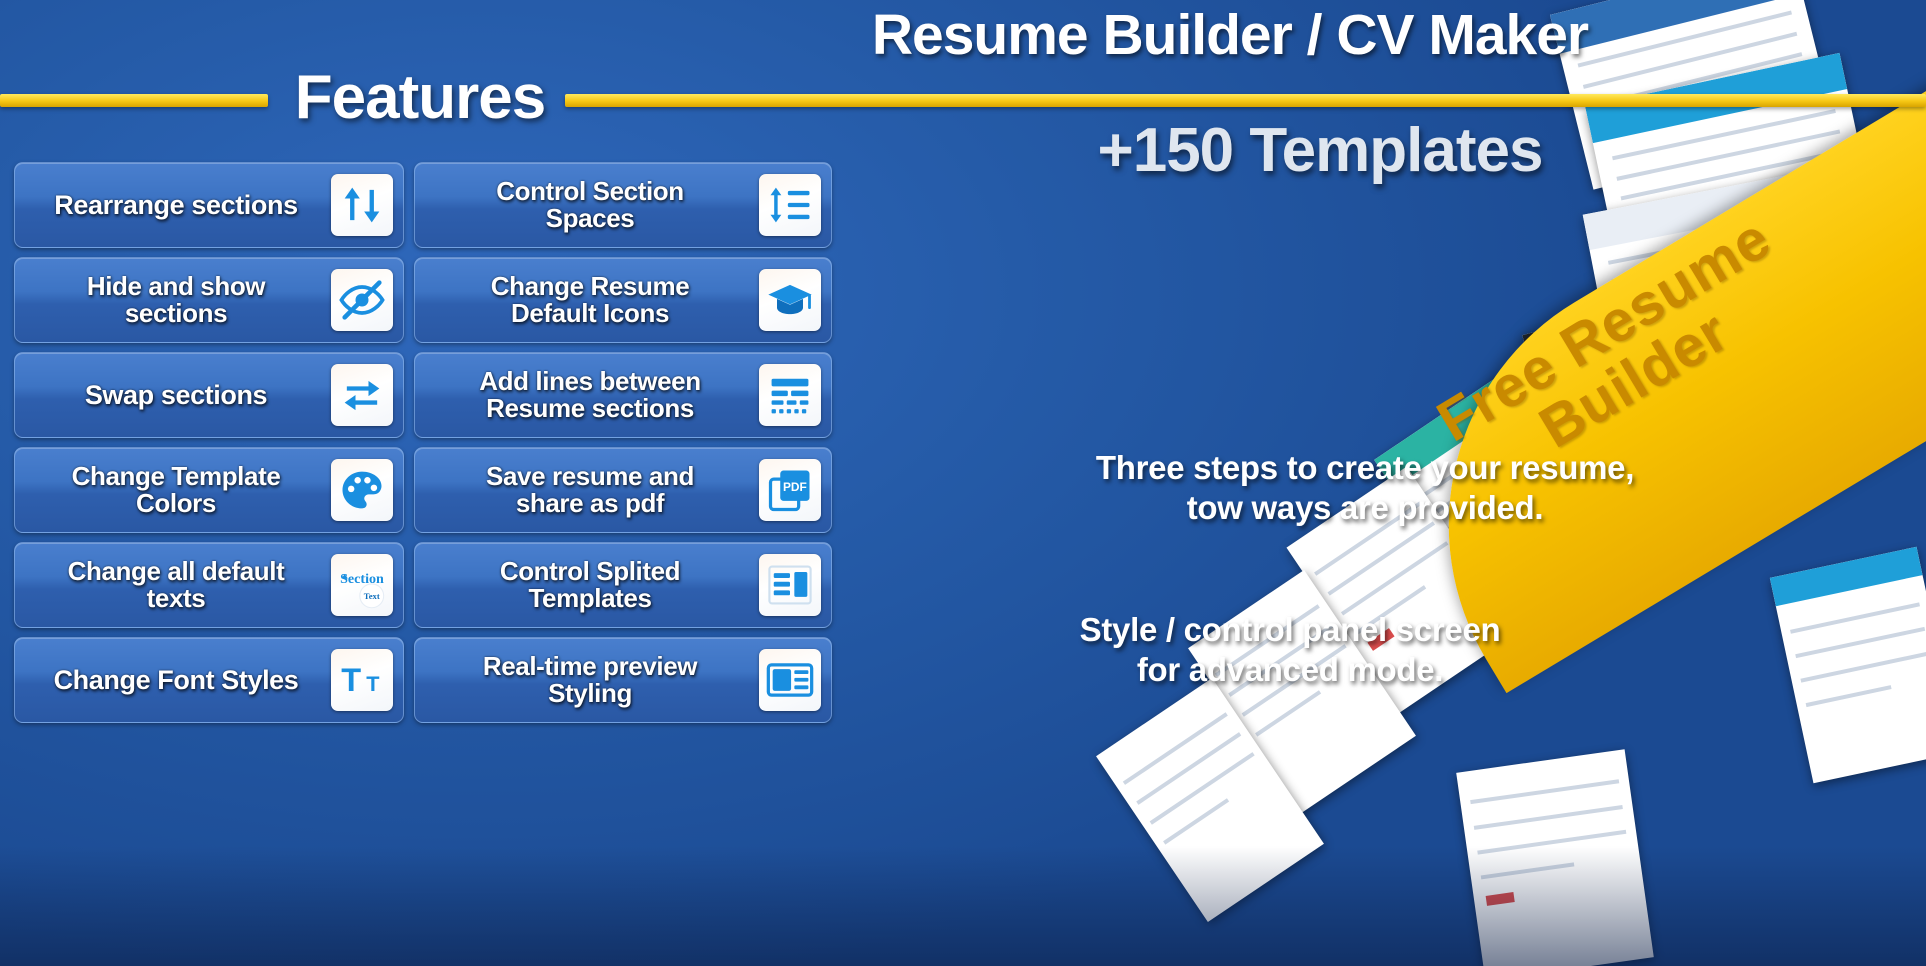 The height and width of the screenshot is (966, 1926). I want to click on divider-rule-right, so click(1245, 100).